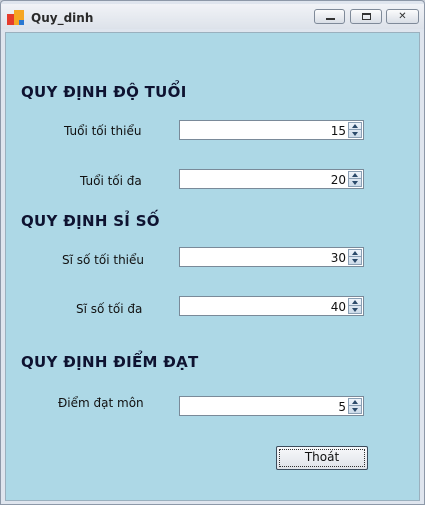  I want to click on section-age-heading: QUY ĐỊNH ĐỘ TUỔI, so click(104, 92).